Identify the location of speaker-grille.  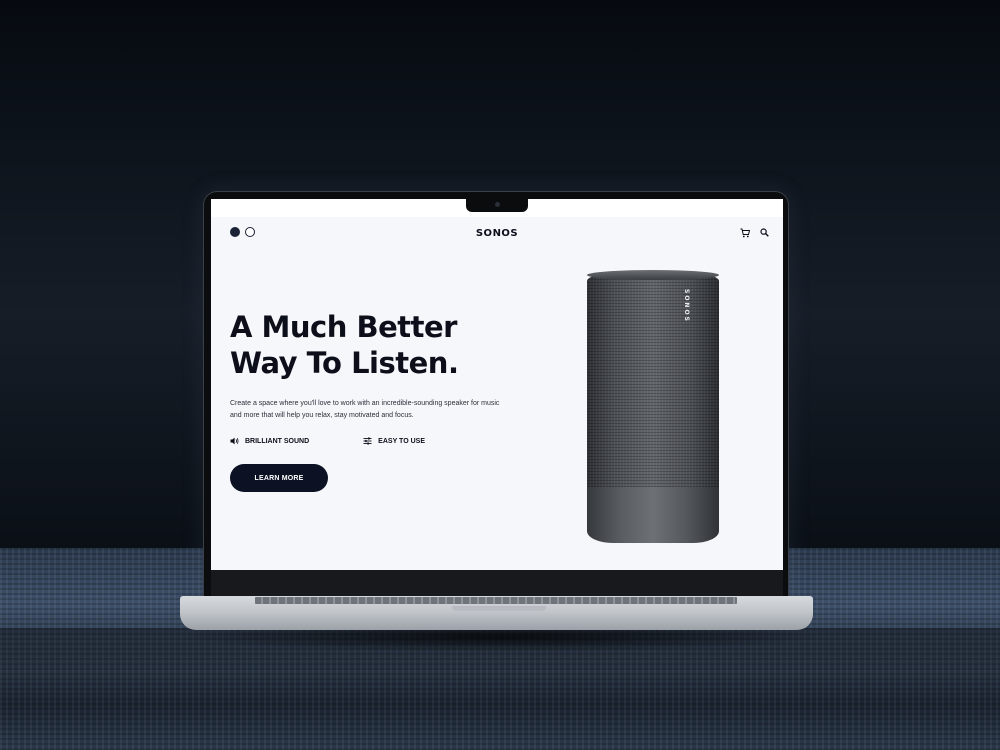
(653, 380).